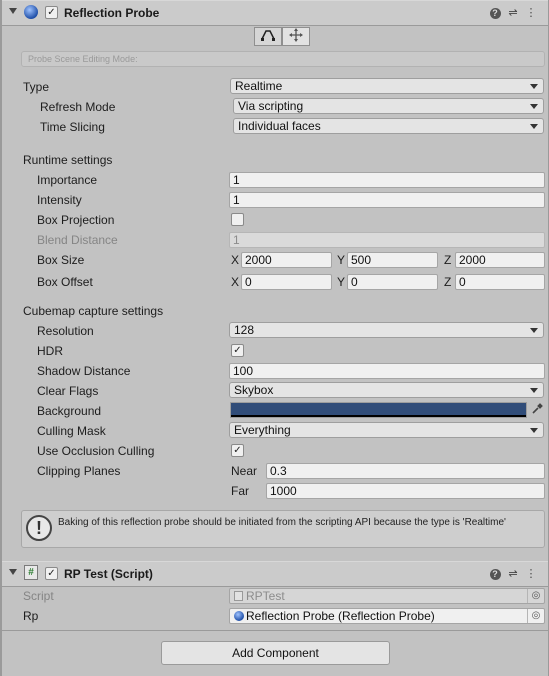 Image resolution: width=549 pixels, height=676 pixels. Describe the element at coordinates (65, 331) in the screenshot. I see `resolution-label: Resolution` at that location.